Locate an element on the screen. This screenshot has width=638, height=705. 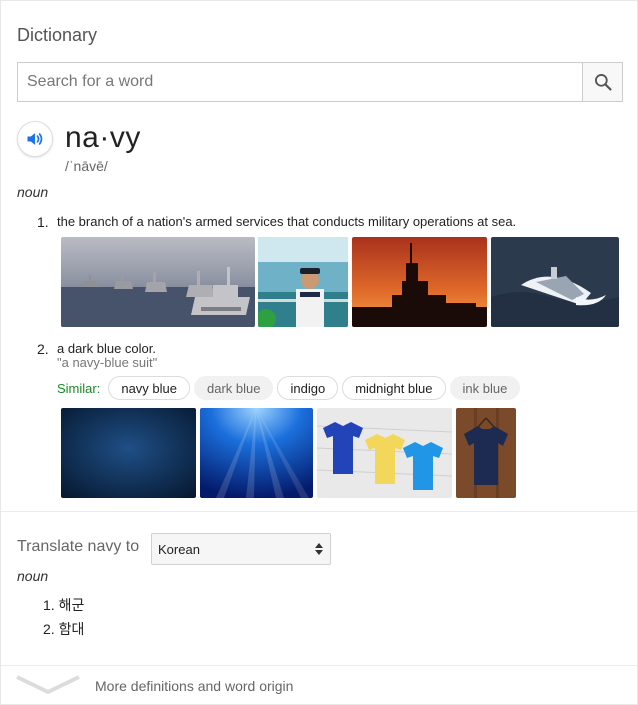
similar-label: Similar: is located at coordinates (79, 388).